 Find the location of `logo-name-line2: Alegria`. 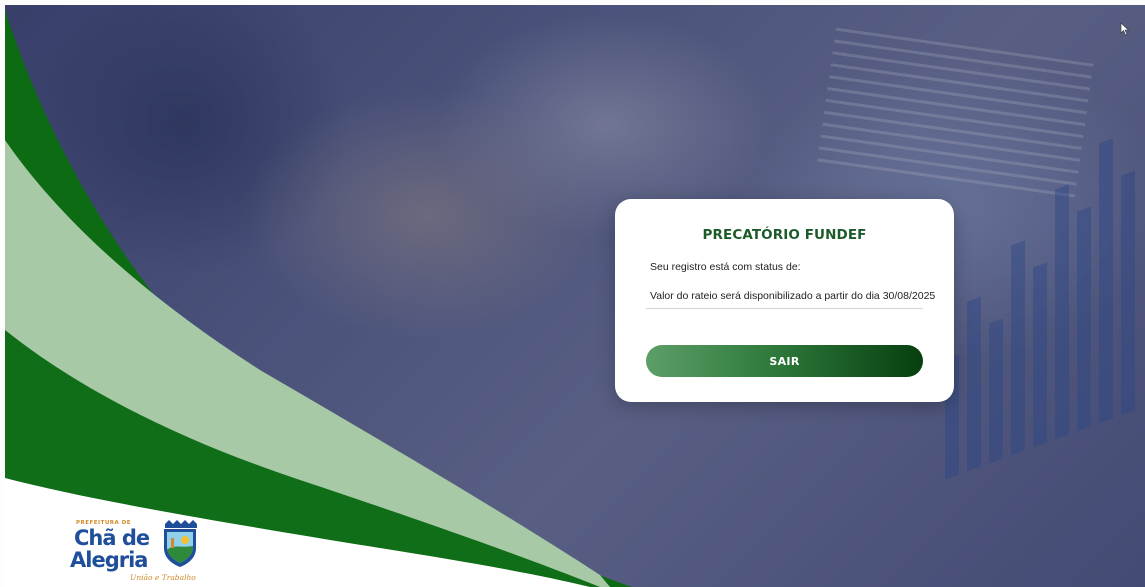

logo-name-line2: Alegria is located at coordinates (109, 560).